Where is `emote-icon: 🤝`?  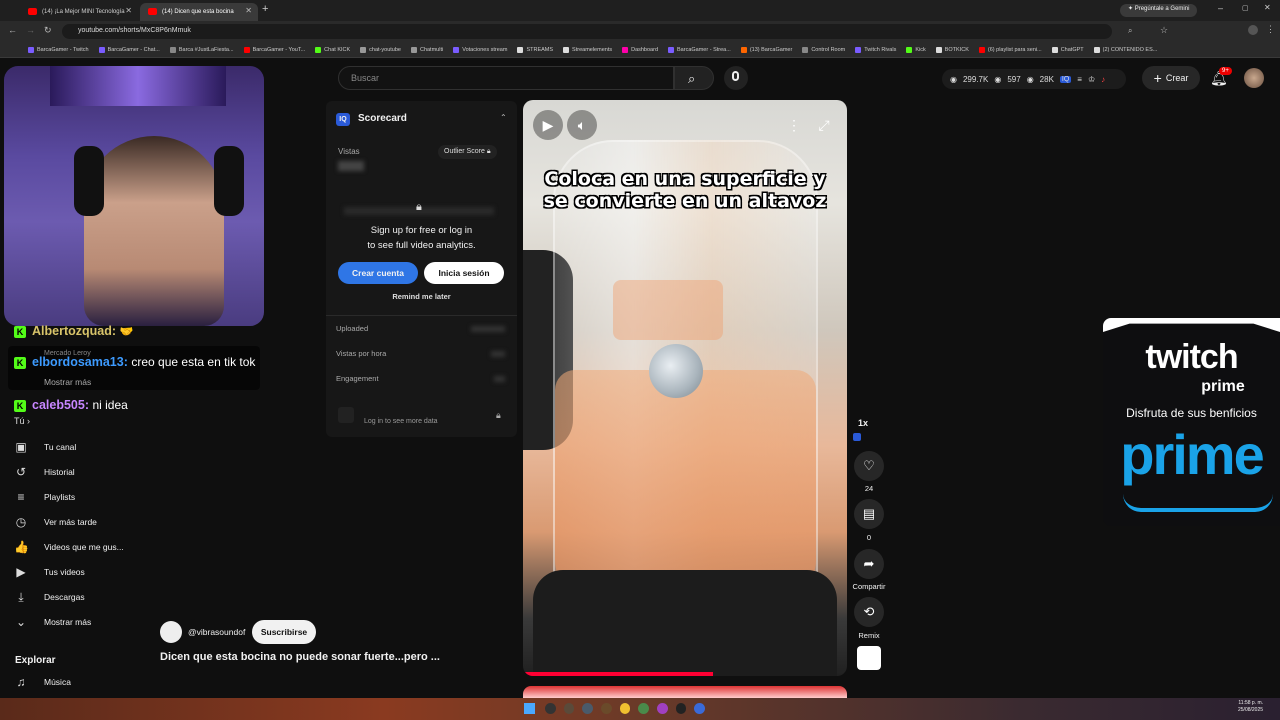
emote-icon: 🤝 is located at coordinates (126, 332).